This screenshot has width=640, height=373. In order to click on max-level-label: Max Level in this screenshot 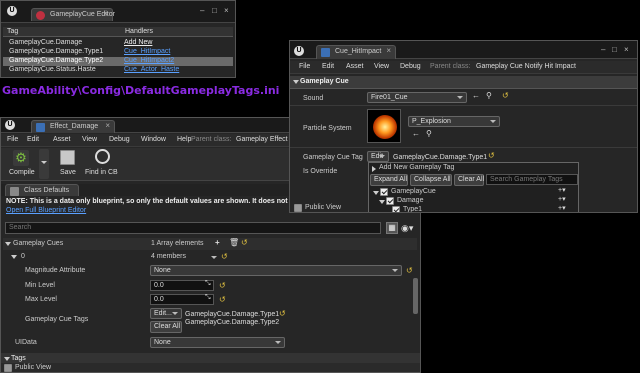, I will do `click(41, 299)`.